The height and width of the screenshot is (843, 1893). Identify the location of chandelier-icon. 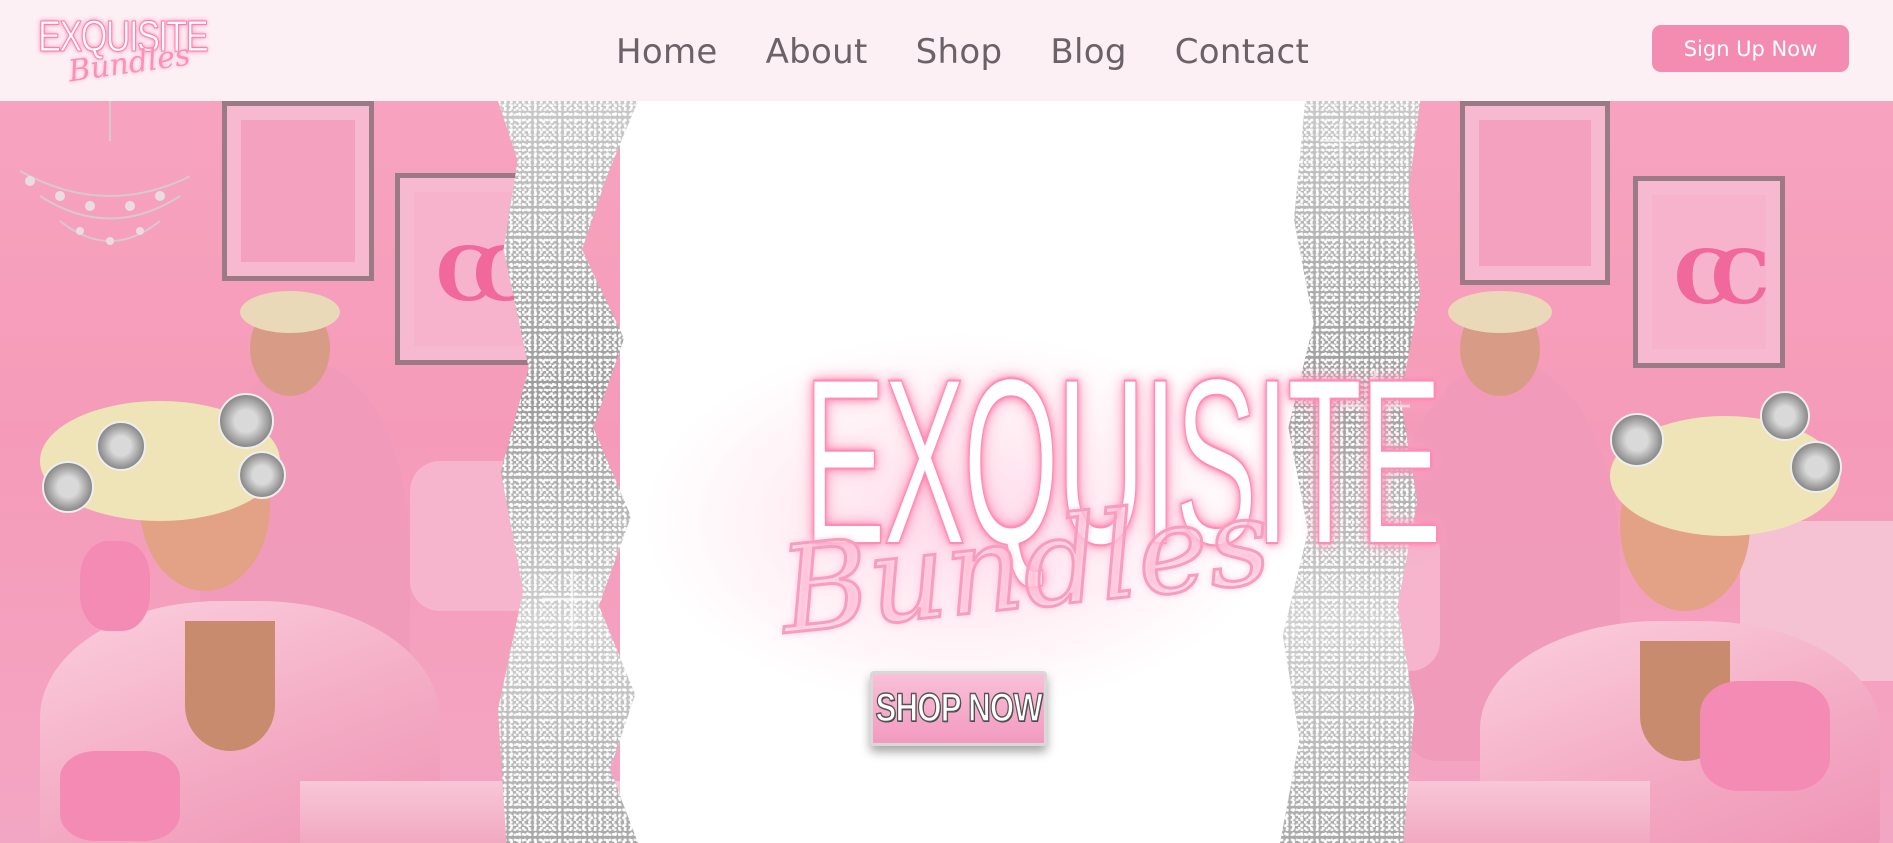
(104, 173).